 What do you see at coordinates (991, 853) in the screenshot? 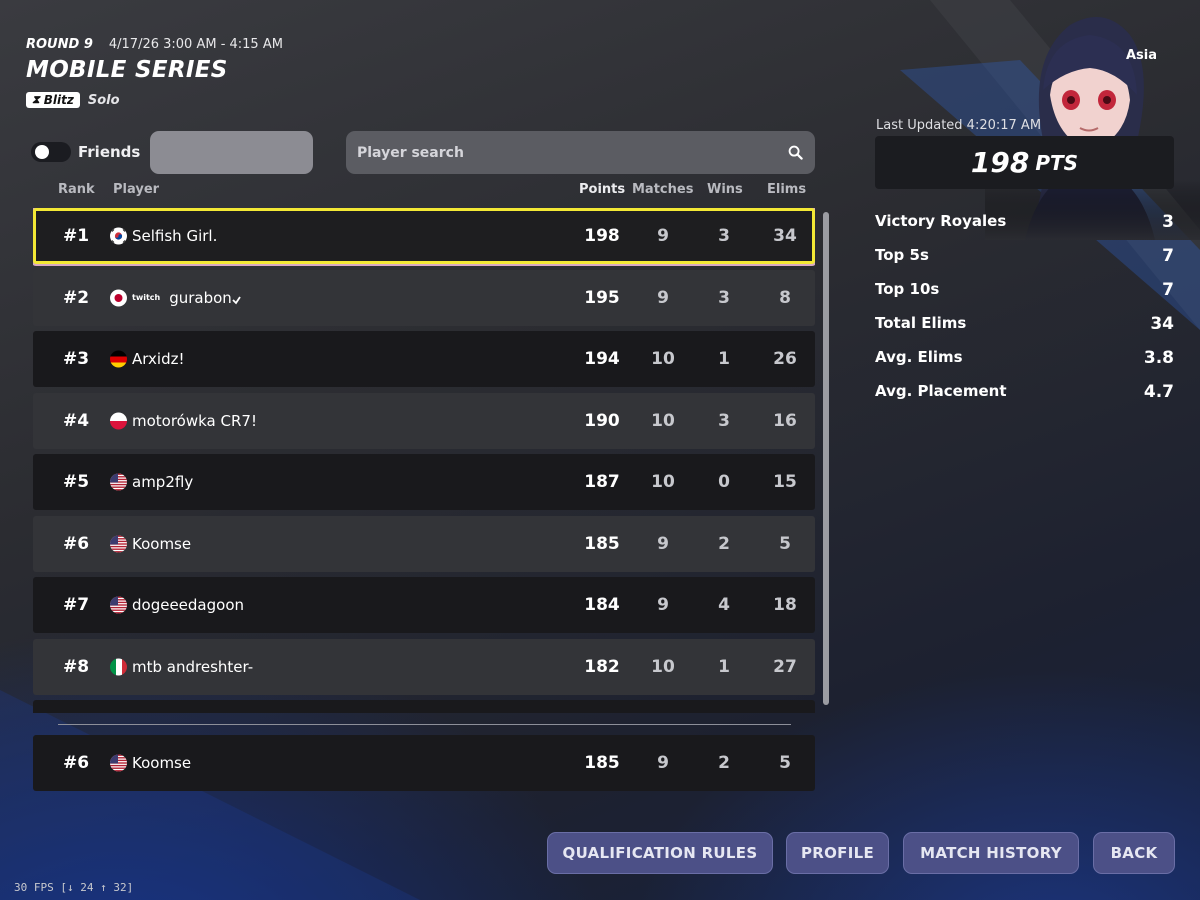
I see `match-history-button: MATCH HISTORY` at bounding box center [991, 853].